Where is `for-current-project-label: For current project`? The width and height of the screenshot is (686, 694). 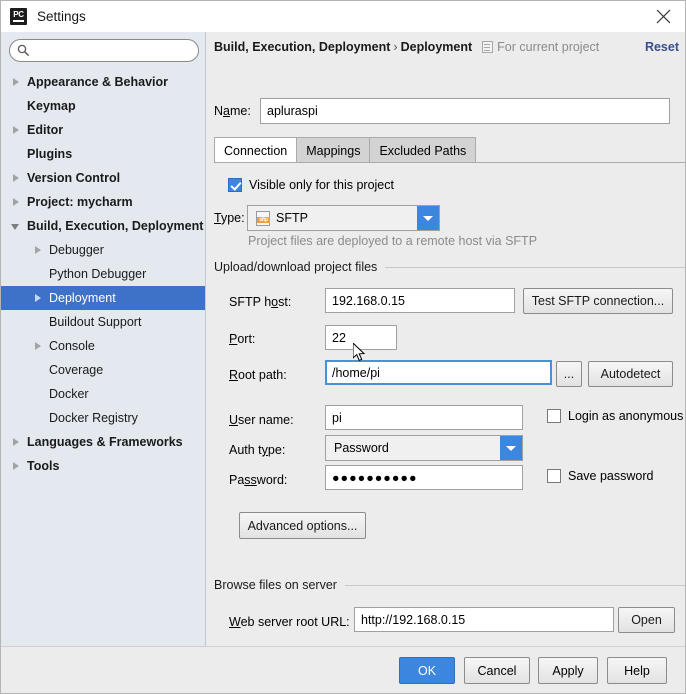 for-current-project-label: For current project is located at coordinates (548, 47).